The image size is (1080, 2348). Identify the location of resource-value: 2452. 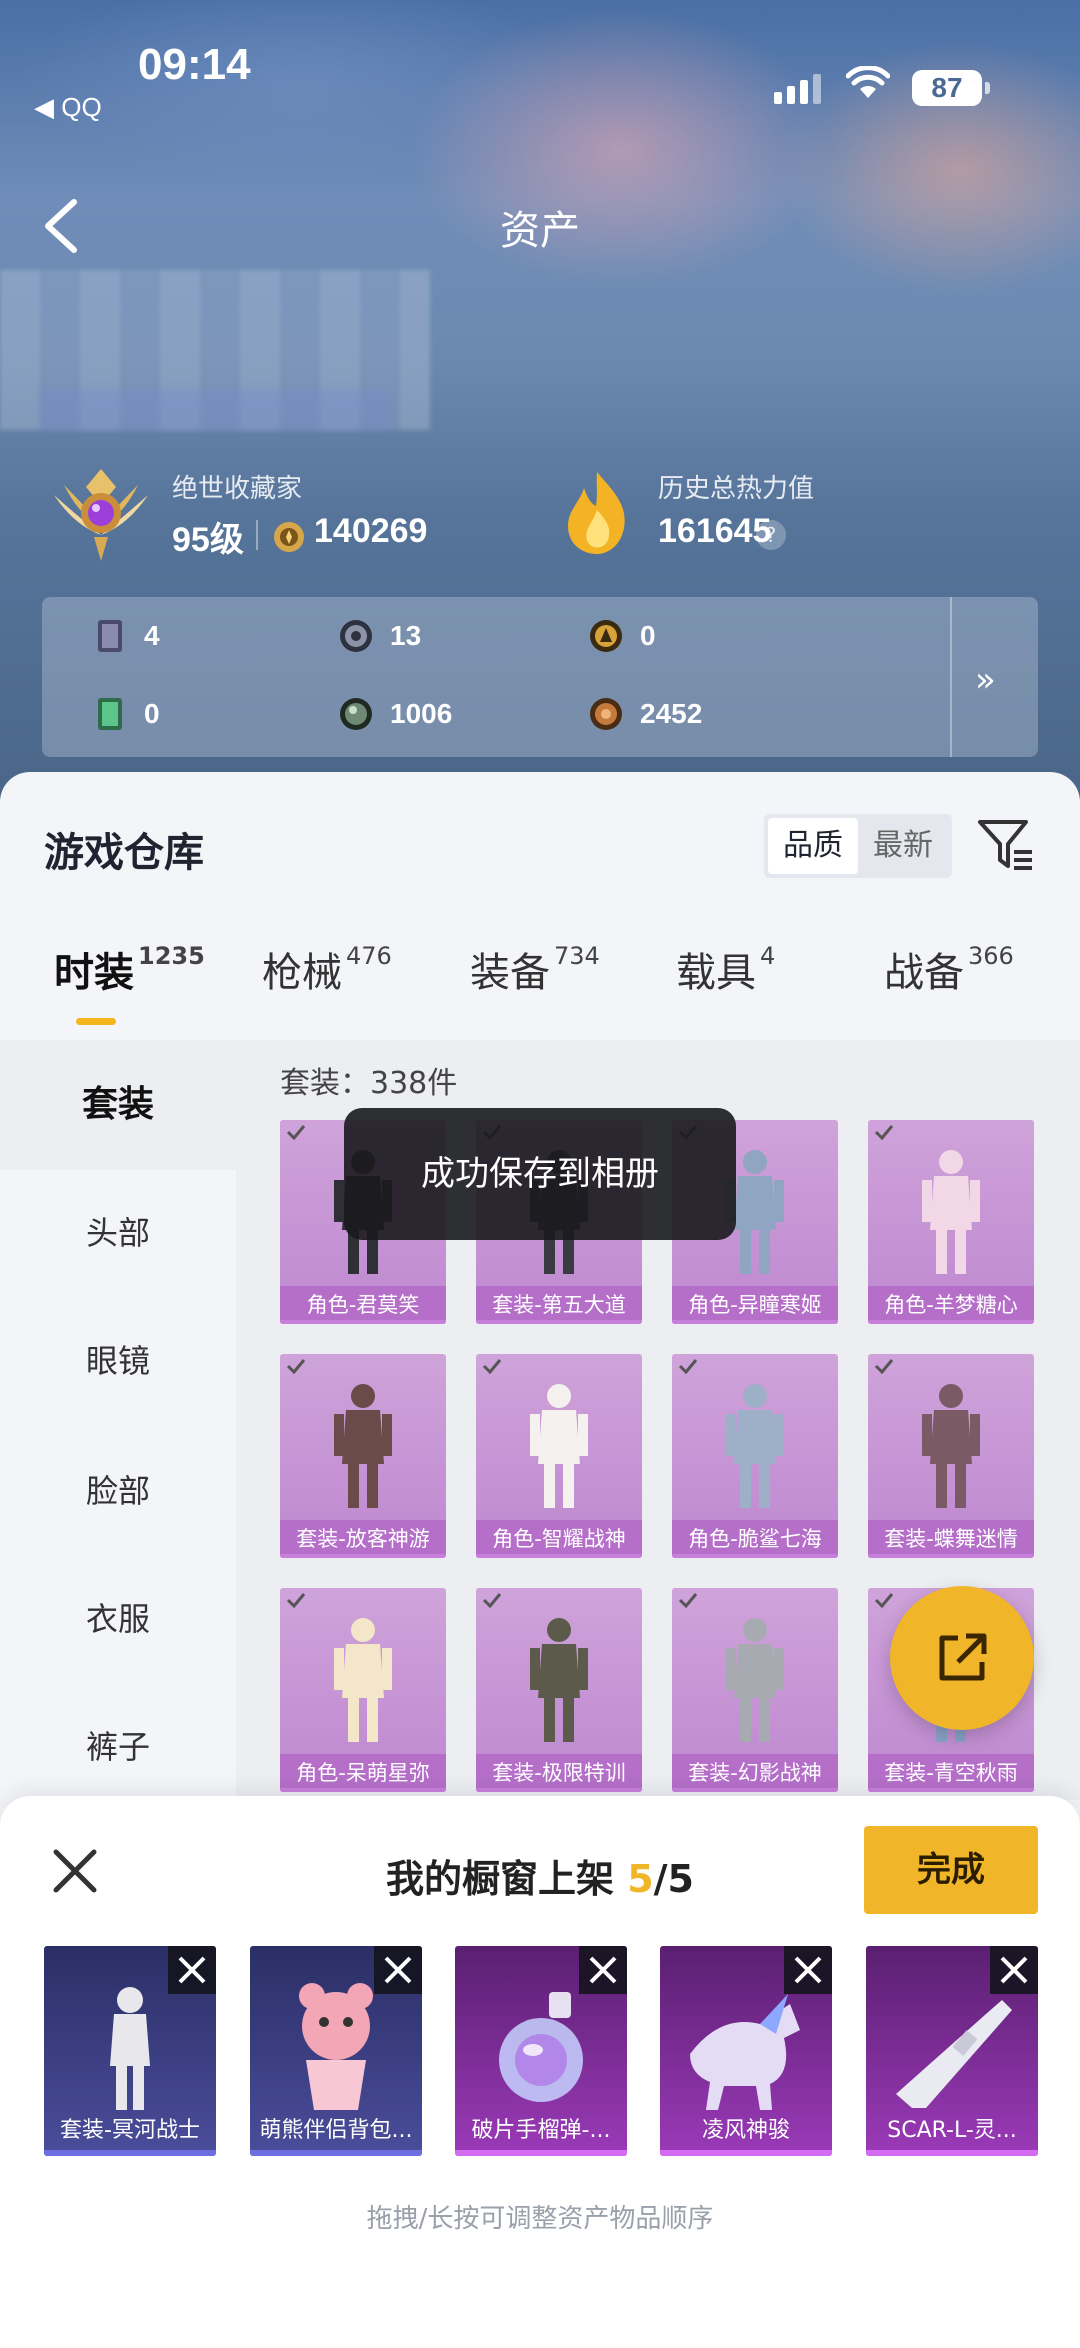
(671, 713).